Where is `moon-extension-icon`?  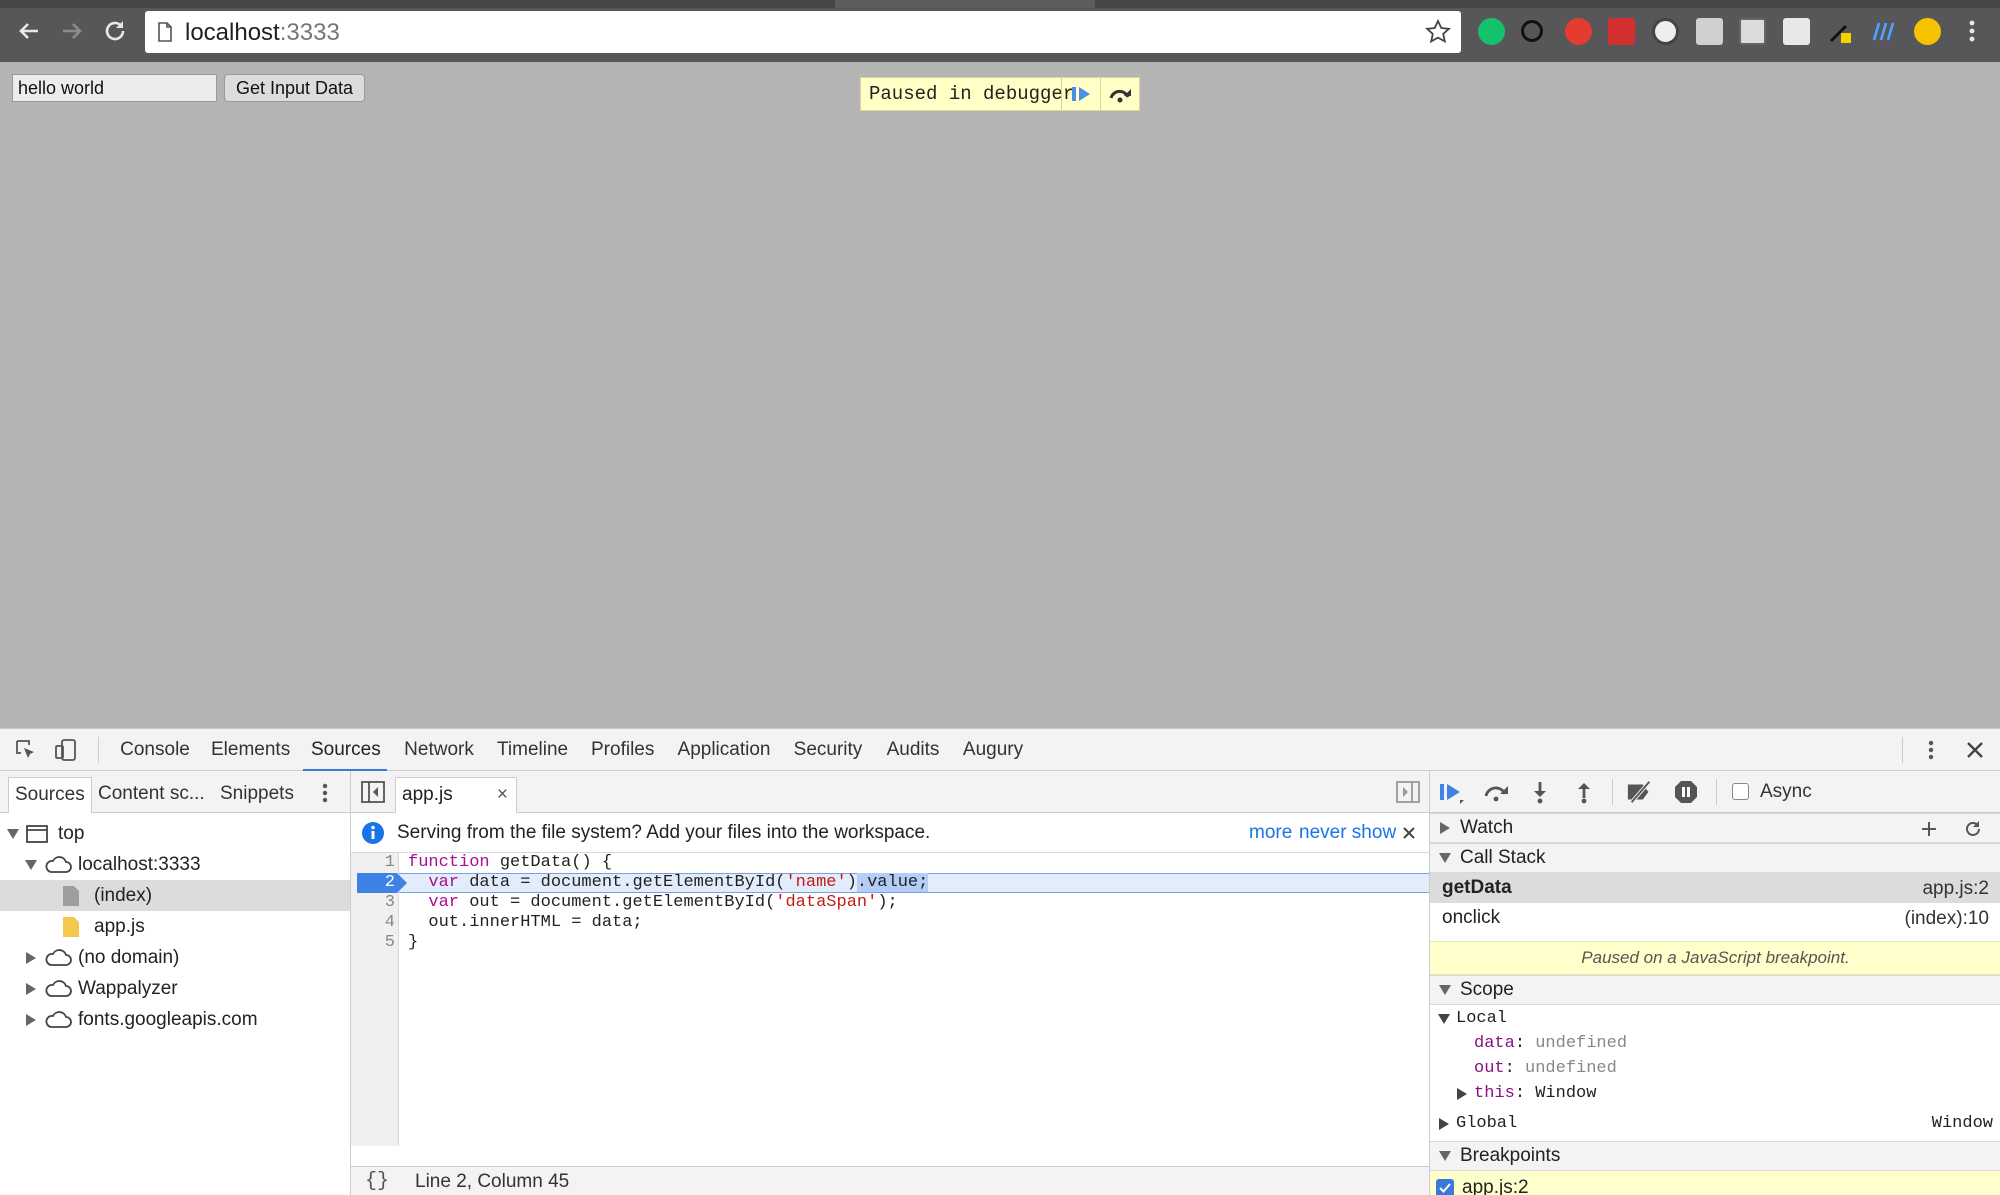
moon-extension-icon is located at coordinates (1927, 31).